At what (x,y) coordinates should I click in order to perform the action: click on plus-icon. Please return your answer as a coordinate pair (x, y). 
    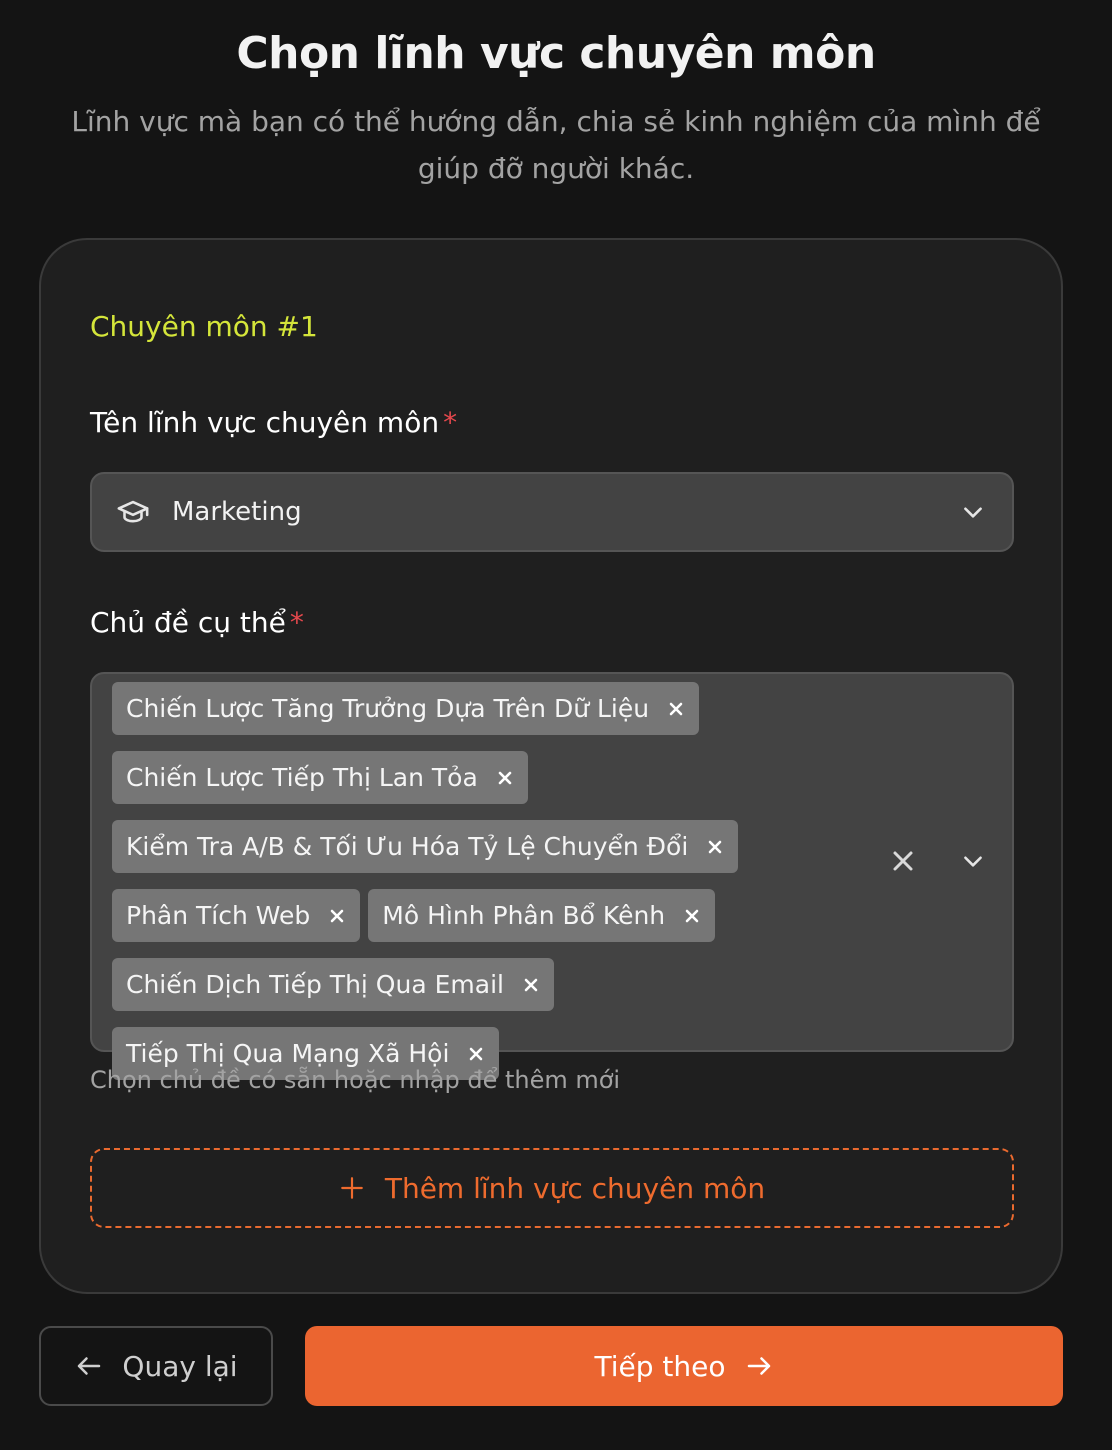
    Looking at the image, I should click on (352, 1188).